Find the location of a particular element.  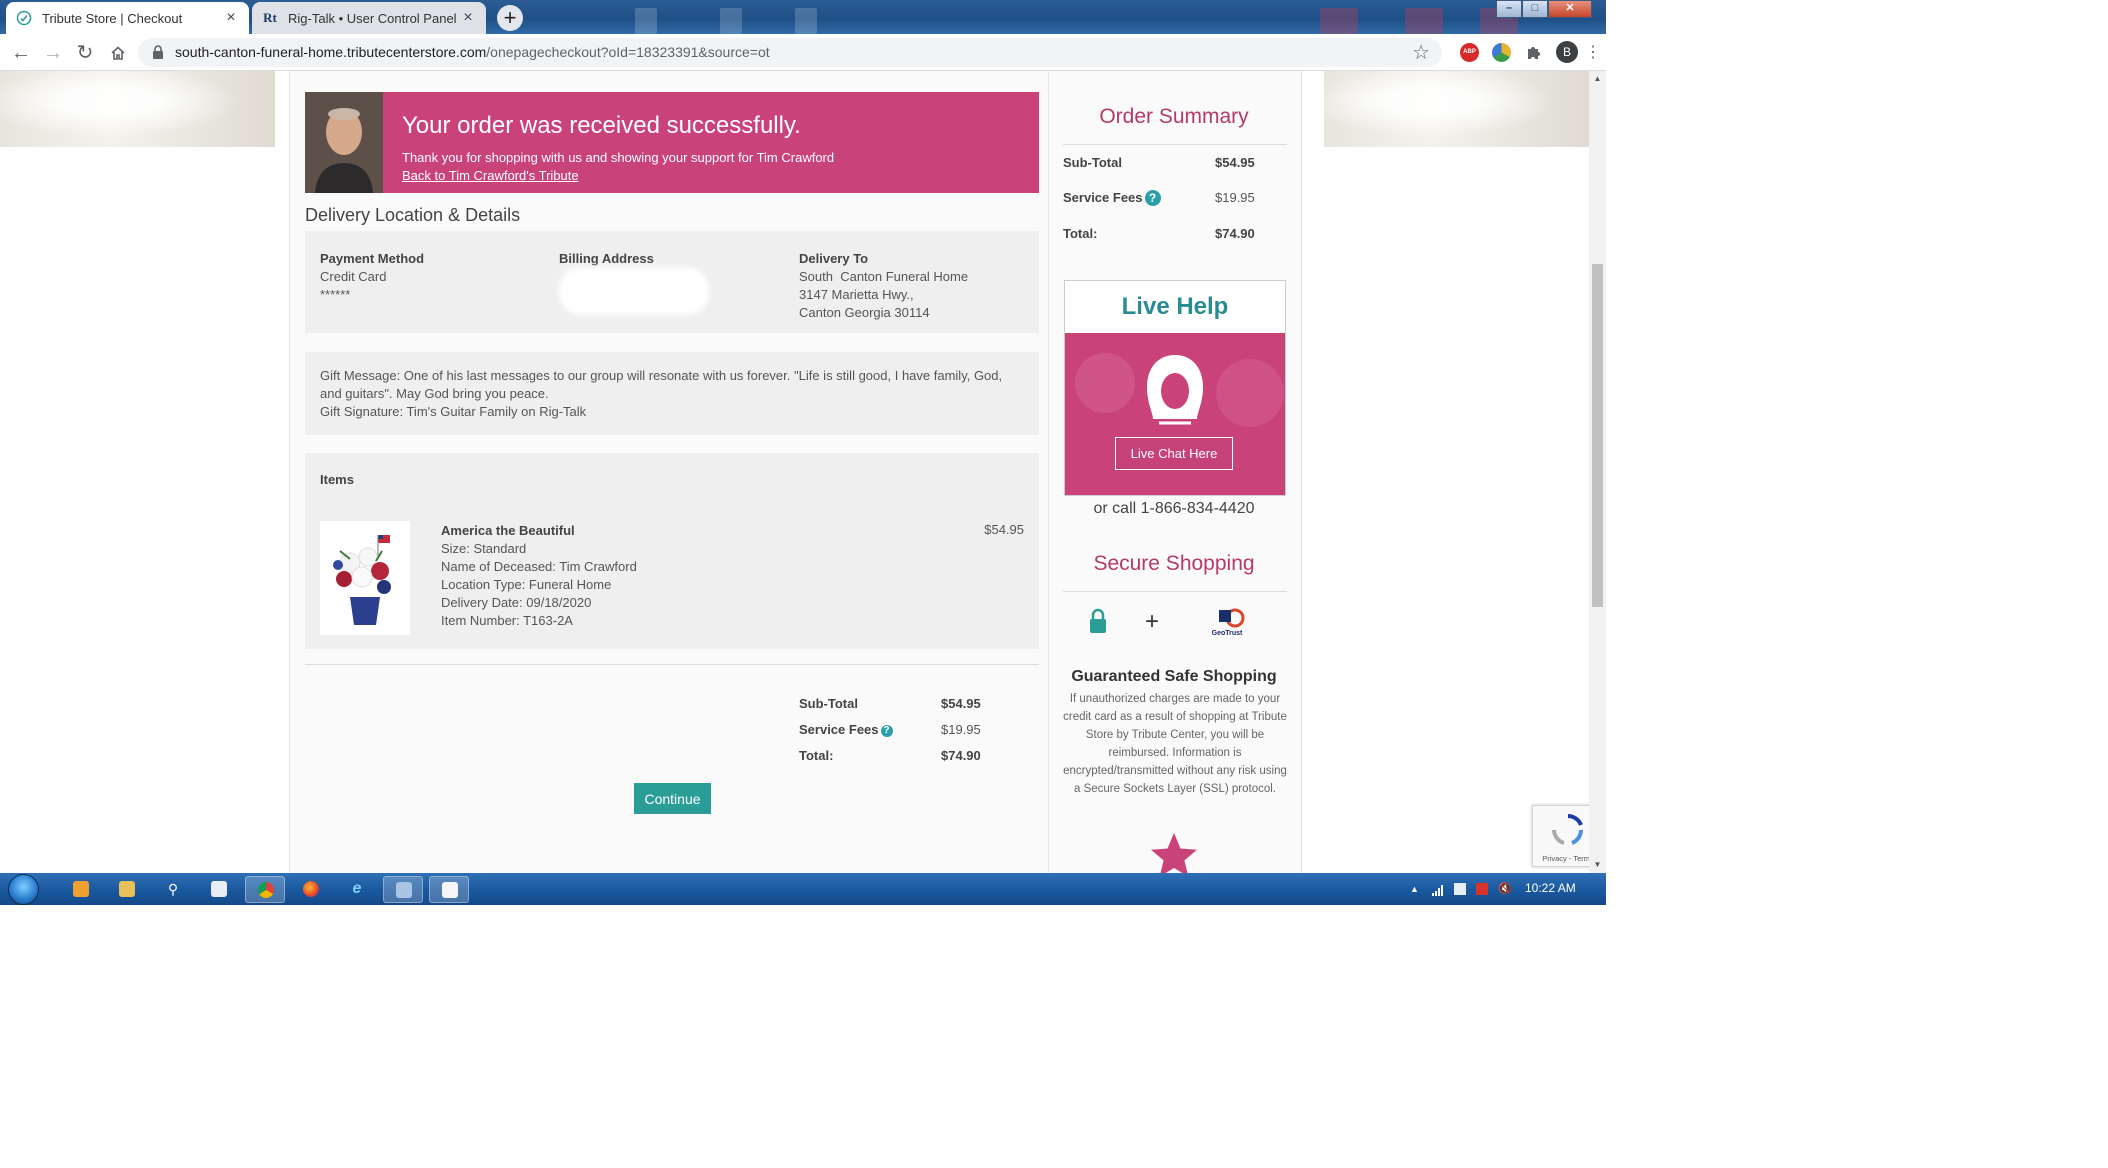

padlock-icon is located at coordinates (1098, 620).